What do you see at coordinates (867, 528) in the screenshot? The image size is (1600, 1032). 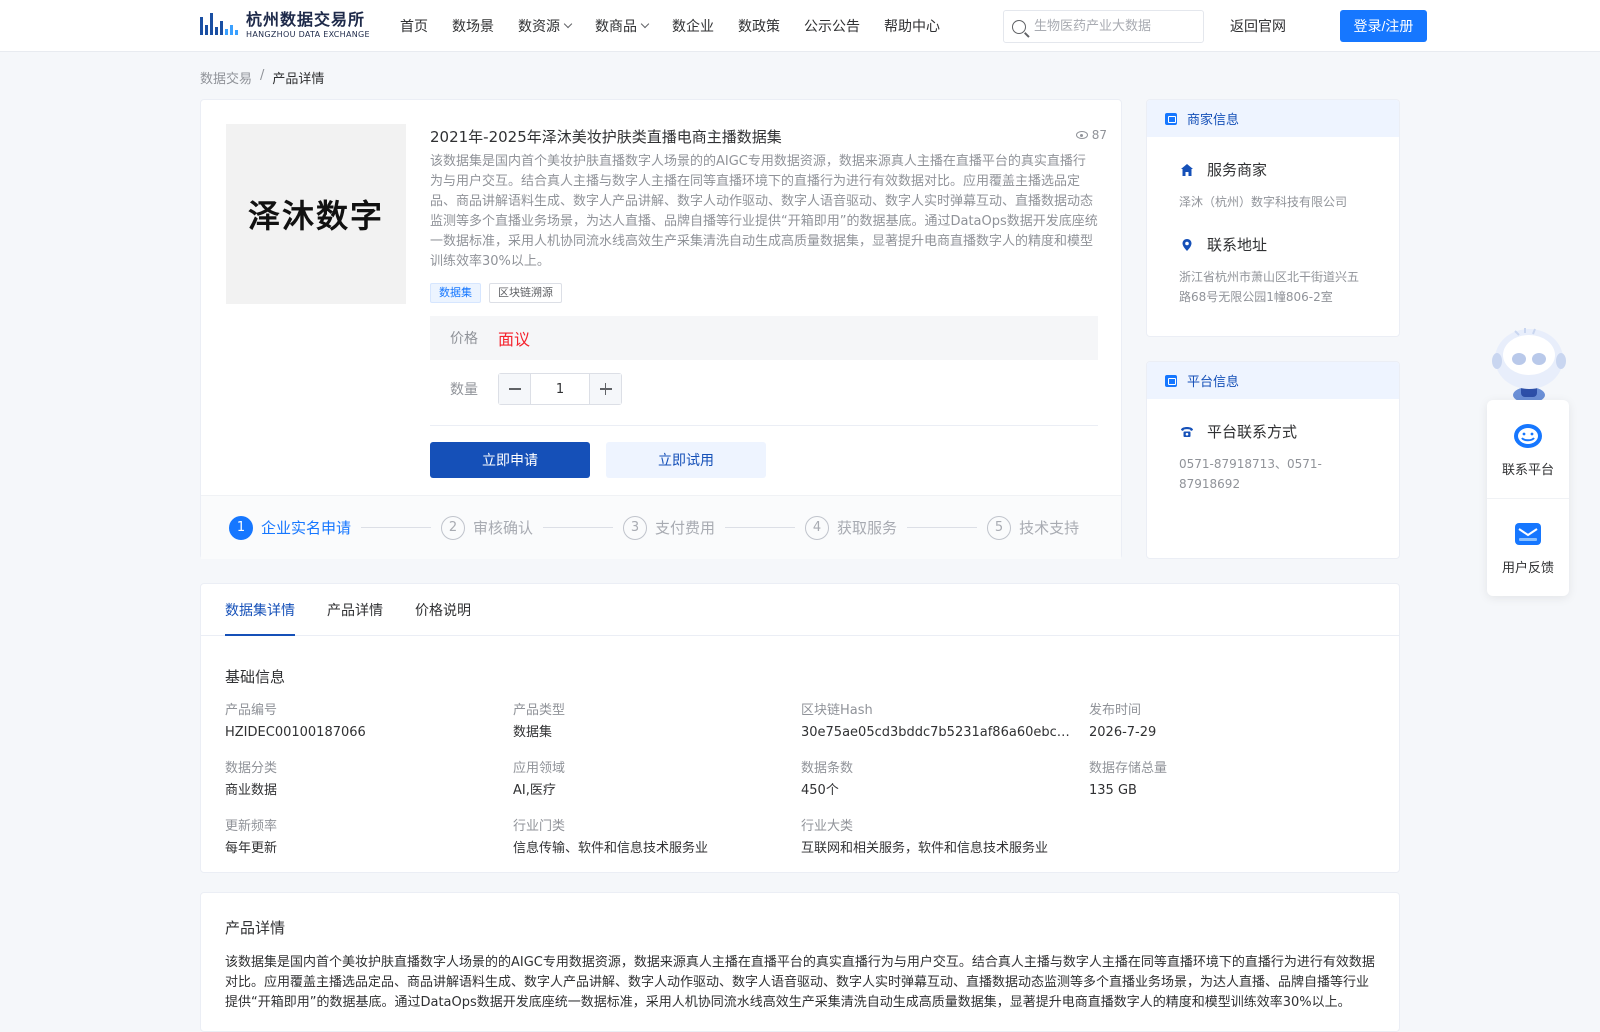 I see `step-label: 获取服务` at bounding box center [867, 528].